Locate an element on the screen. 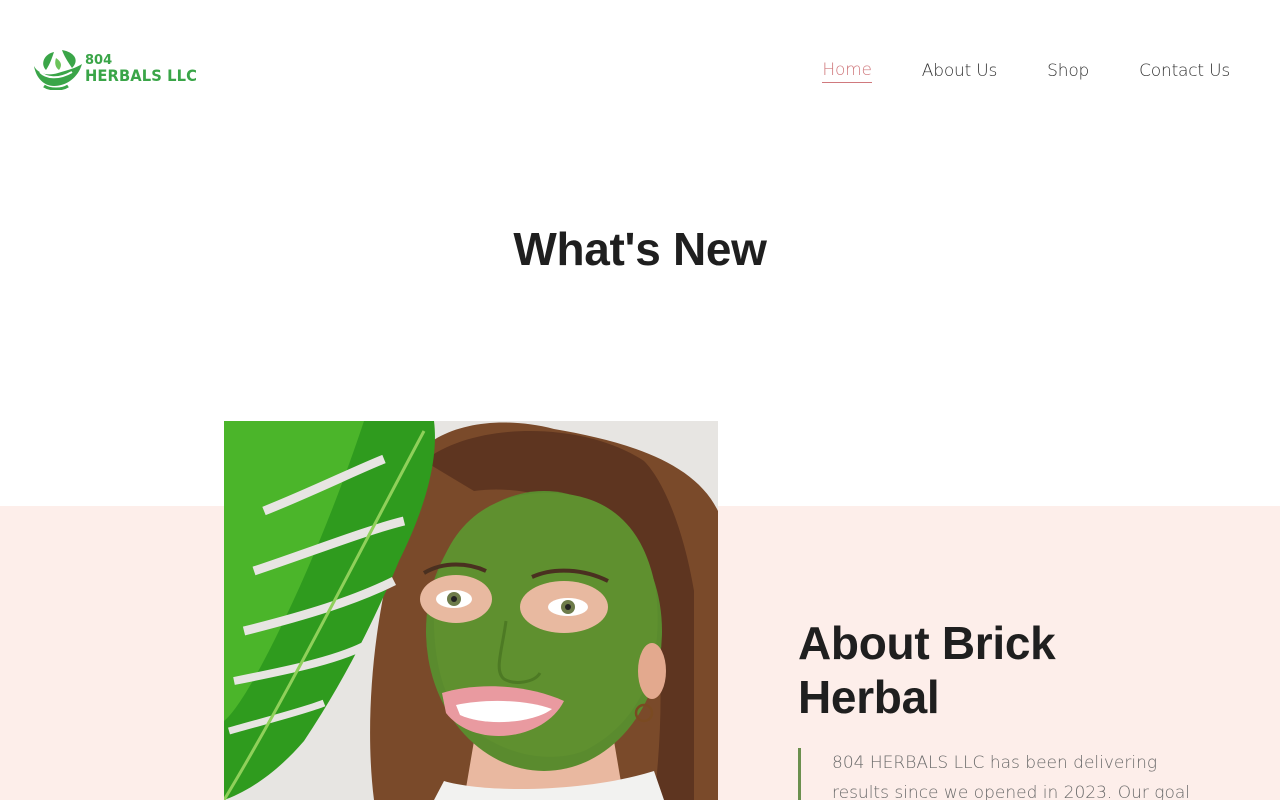 The width and height of the screenshot is (1280, 800). nav-item-about-us: About Us is located at coordinates (960, 72).